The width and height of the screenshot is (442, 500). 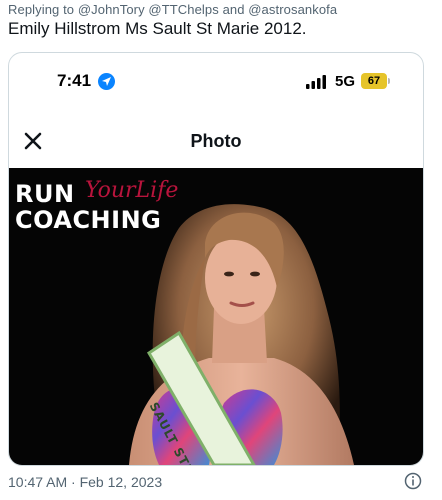 What do you see at coordinates (389, 81) in the screenshot?
I see `battery-tip` at bounding box center [389, 81].